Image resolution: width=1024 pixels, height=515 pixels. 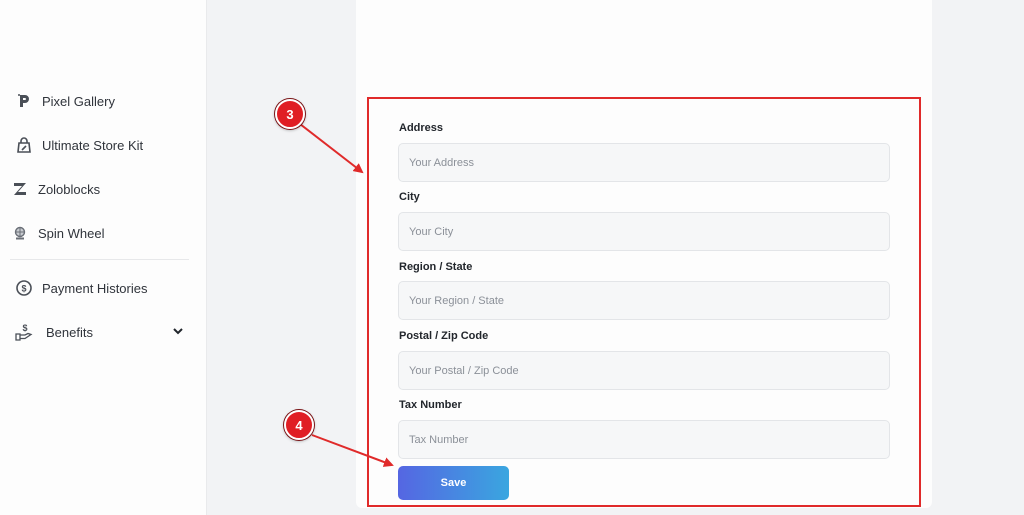 I want to click on address-label: Address, so click(x=421, y=128).